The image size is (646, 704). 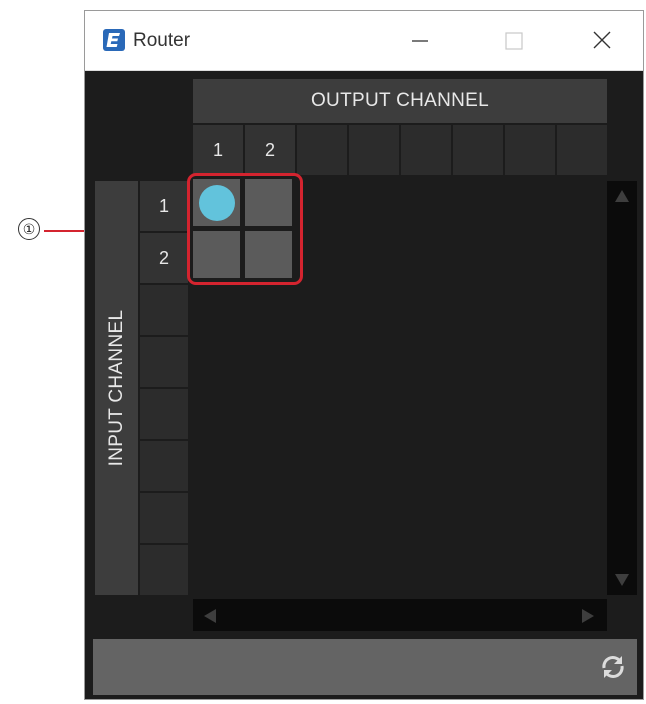 I want to click on input-channel-2: 2, so click(x=164, y=258).